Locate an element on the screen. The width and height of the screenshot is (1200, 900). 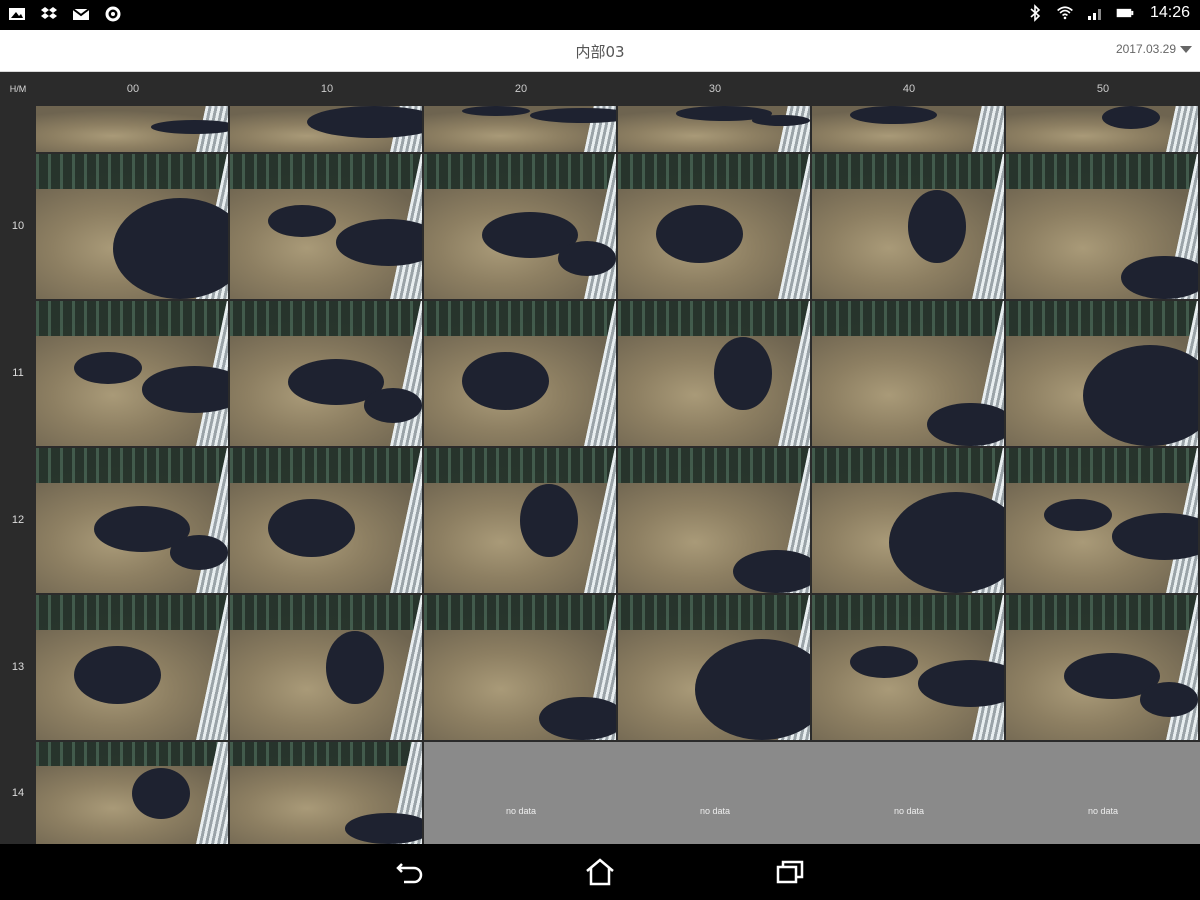
dropbox-icon is located at coordinates (49, 14).